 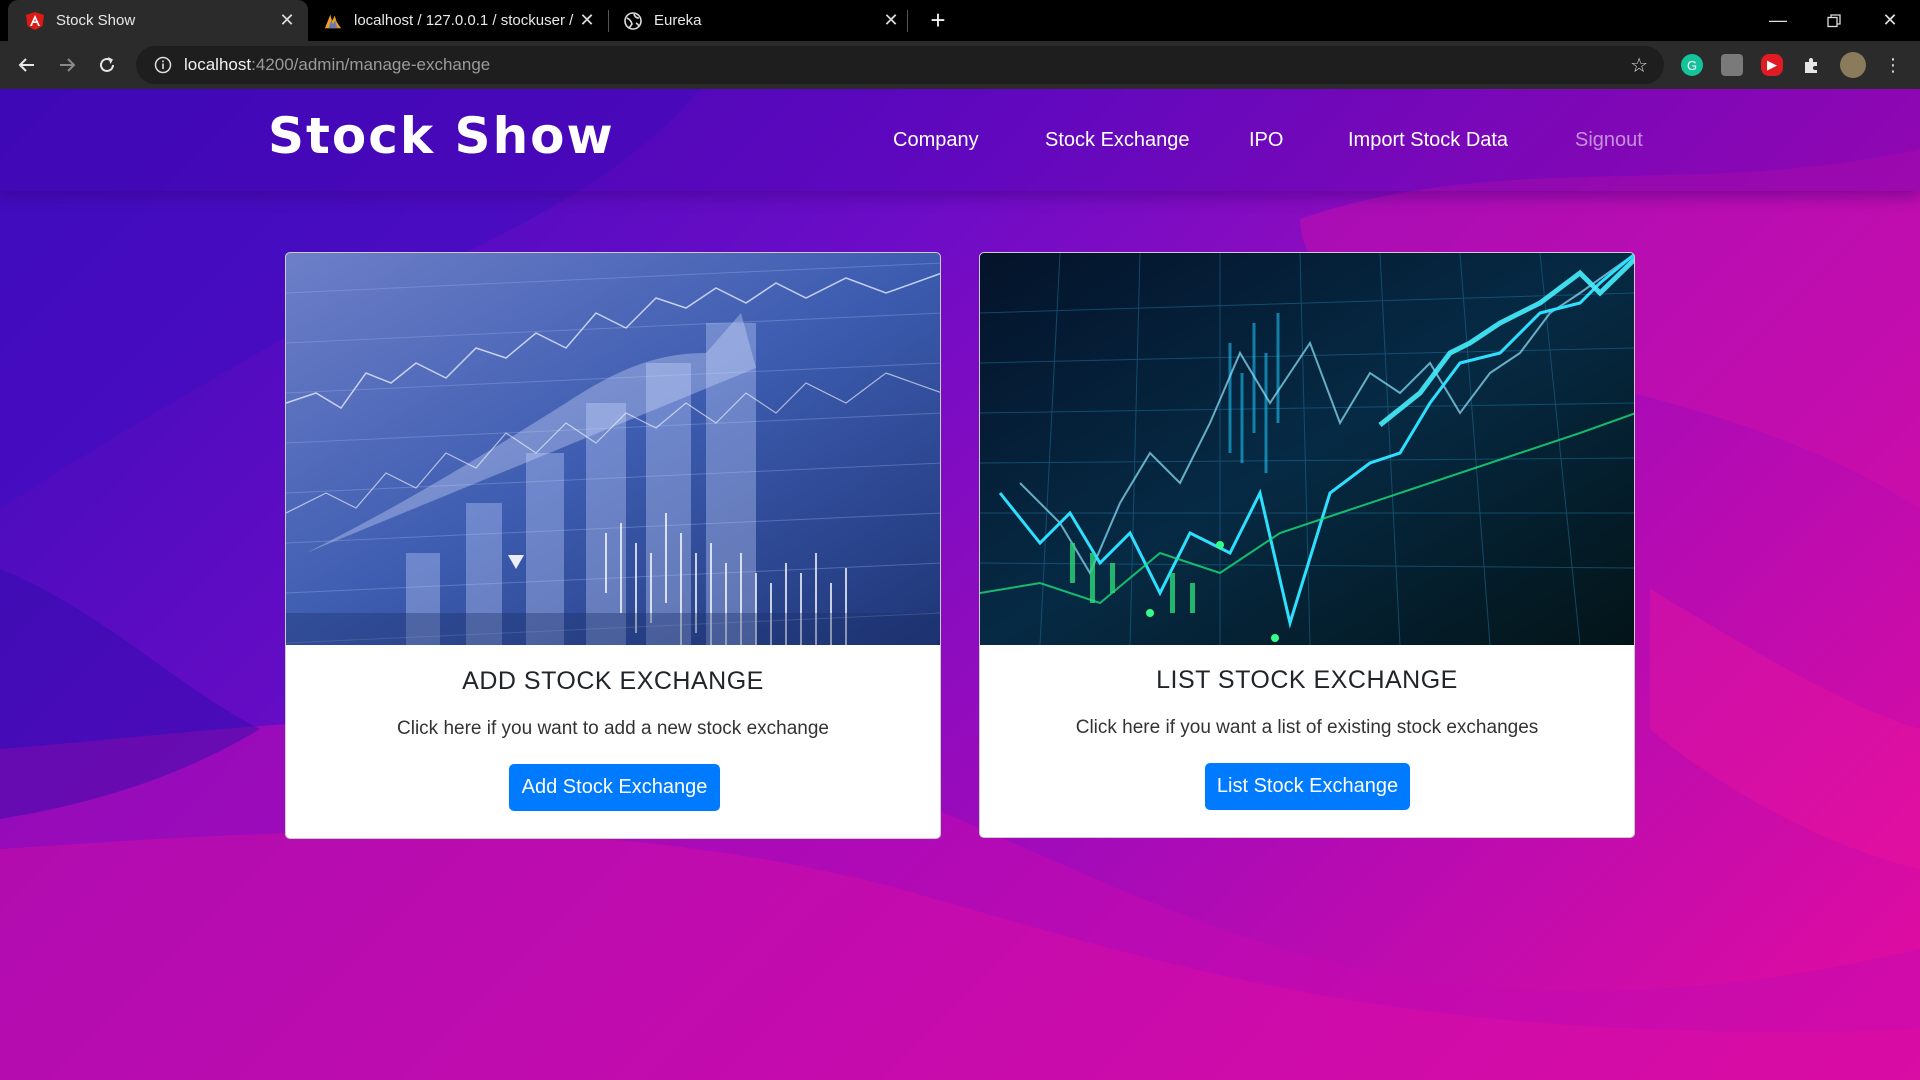 I want to click on tab-eureka: Eureka ✕, so click(x=762, y=20).